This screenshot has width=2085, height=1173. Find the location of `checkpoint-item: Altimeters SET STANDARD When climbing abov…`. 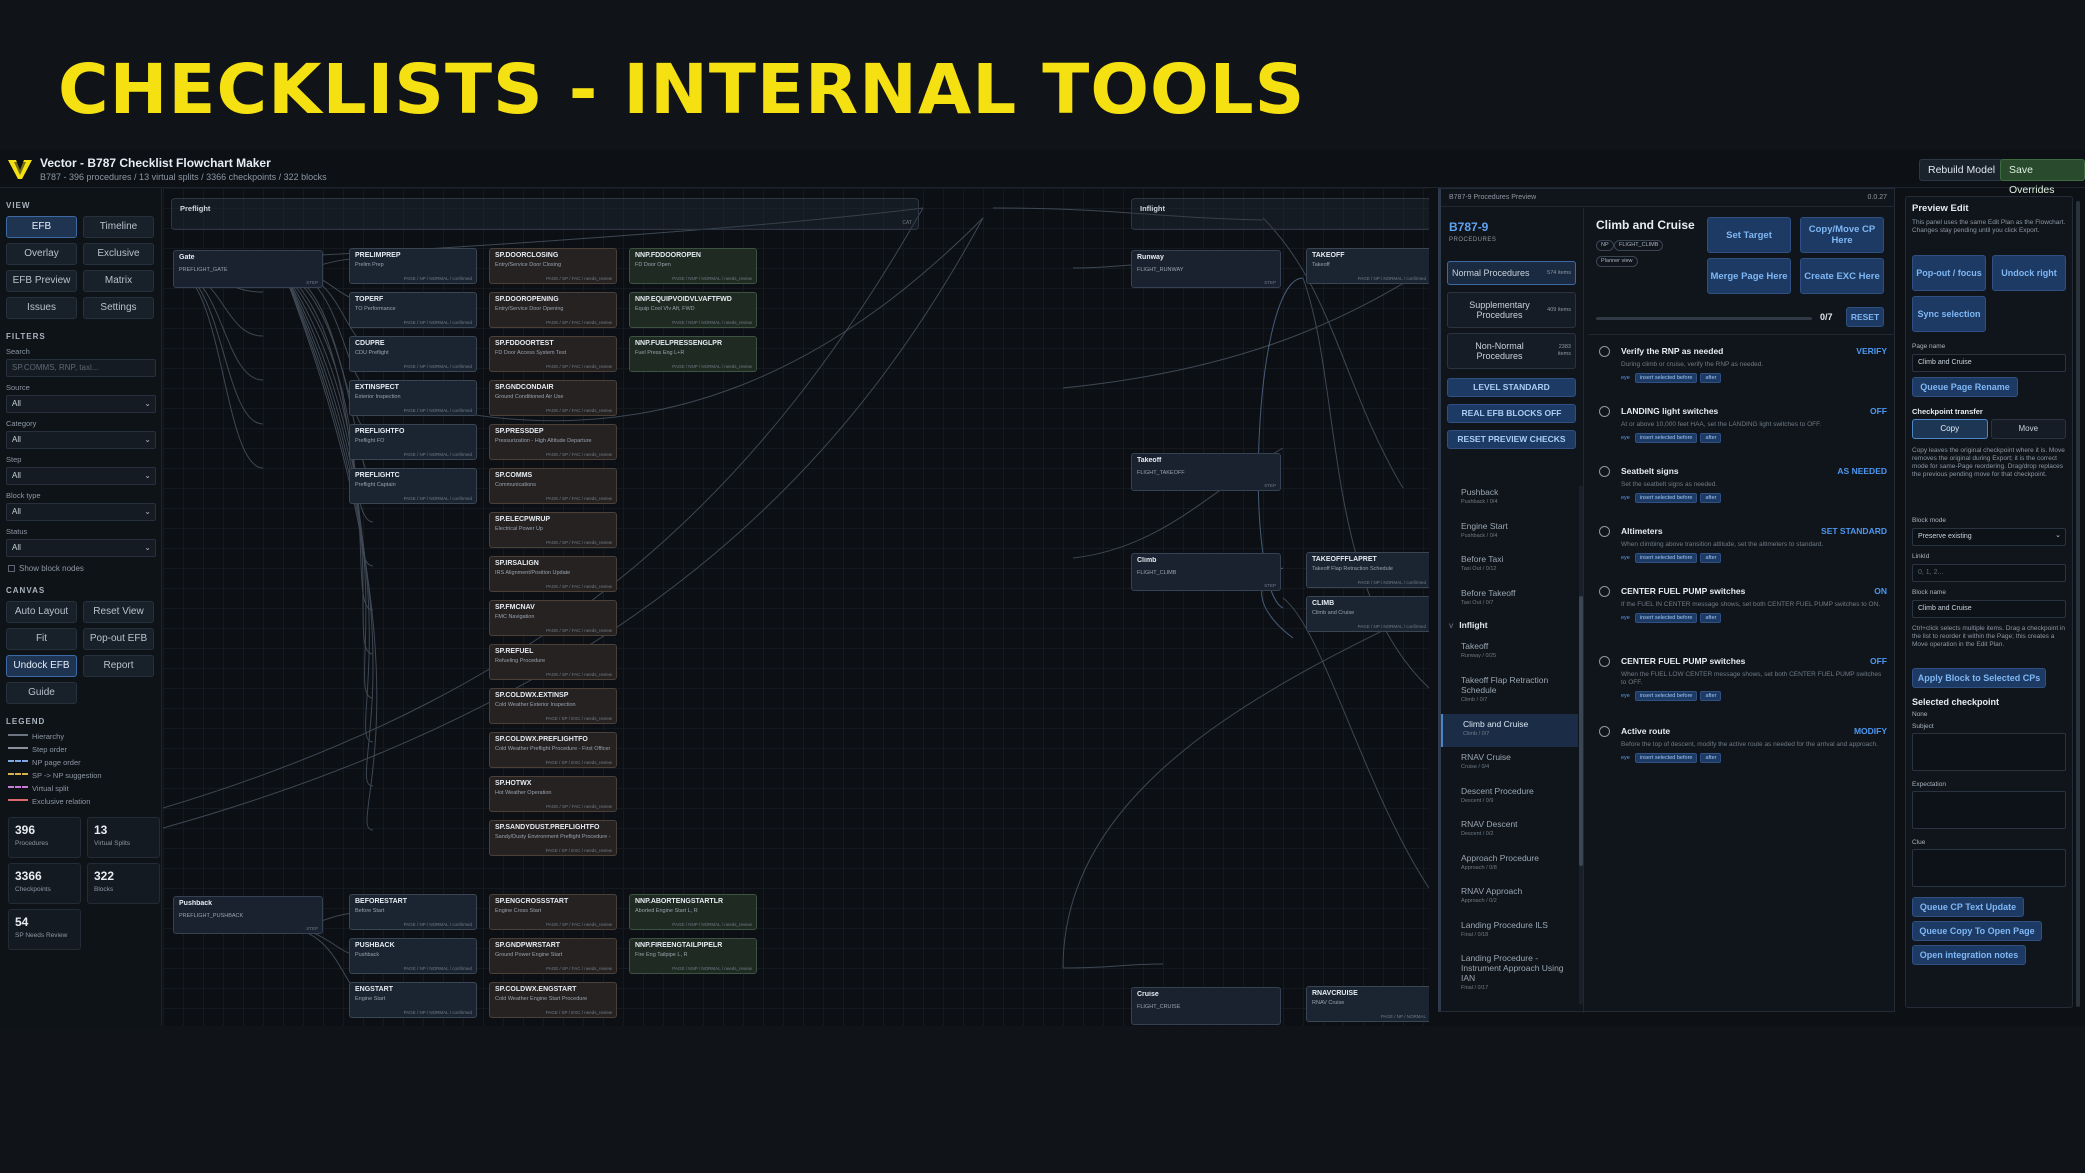

checkpoint-item: Altimeters SET STANDARD When climbing abov… is located at coordinates (1741, 544).